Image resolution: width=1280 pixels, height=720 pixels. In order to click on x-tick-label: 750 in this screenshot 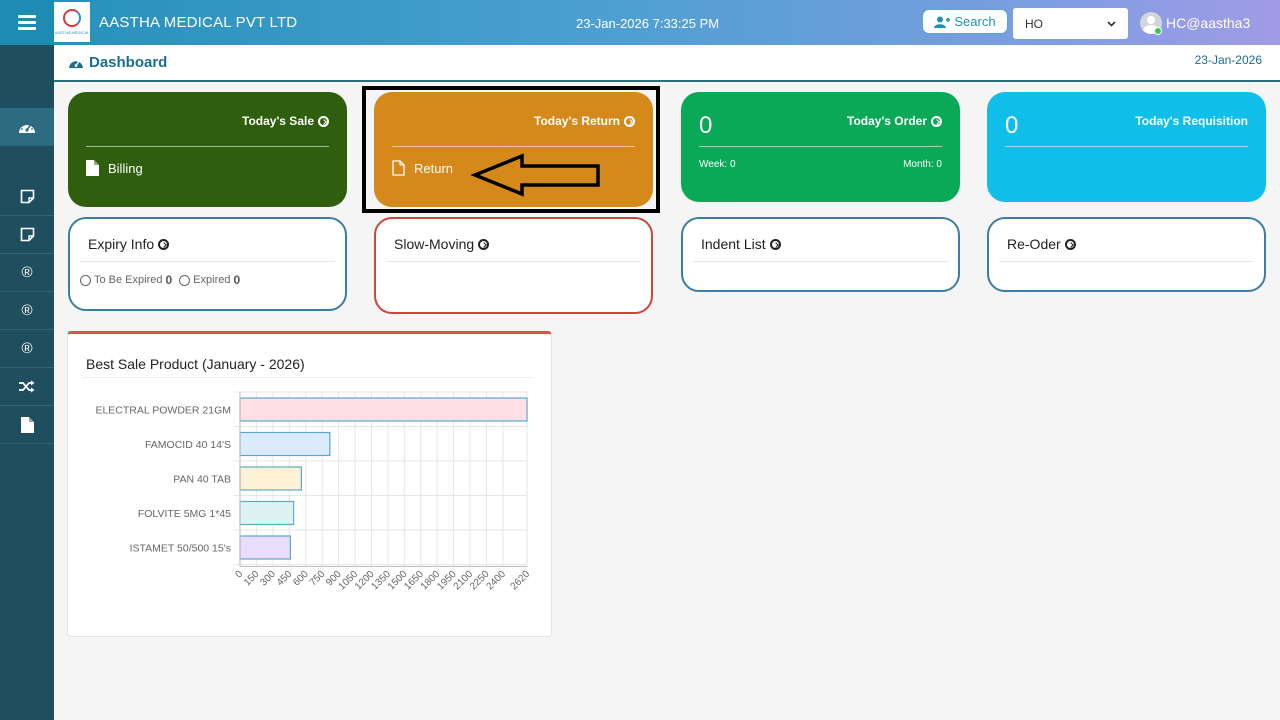, I will do `click(318, 579)`.